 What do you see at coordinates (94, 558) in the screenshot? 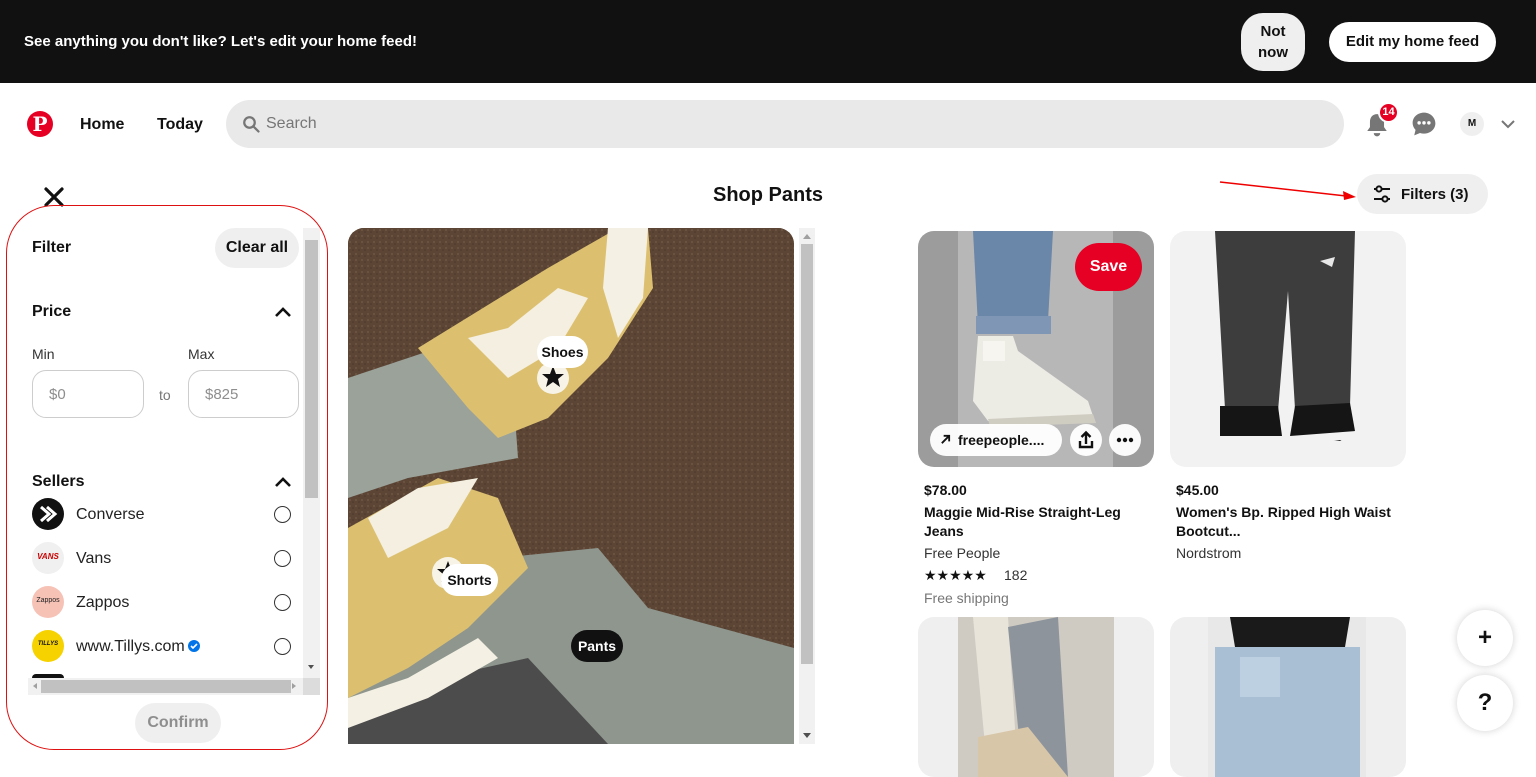
I see `seller-name: Vans` at bounding box center [94, 558].